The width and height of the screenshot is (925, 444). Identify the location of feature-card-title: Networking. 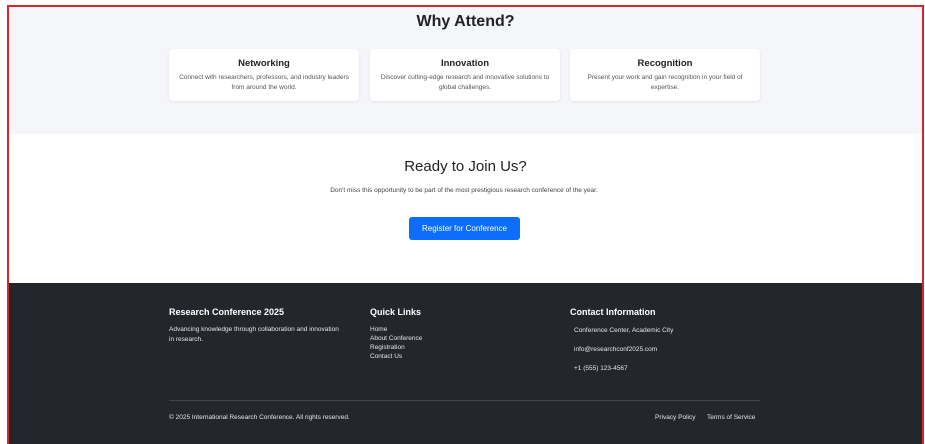
(264, 63).